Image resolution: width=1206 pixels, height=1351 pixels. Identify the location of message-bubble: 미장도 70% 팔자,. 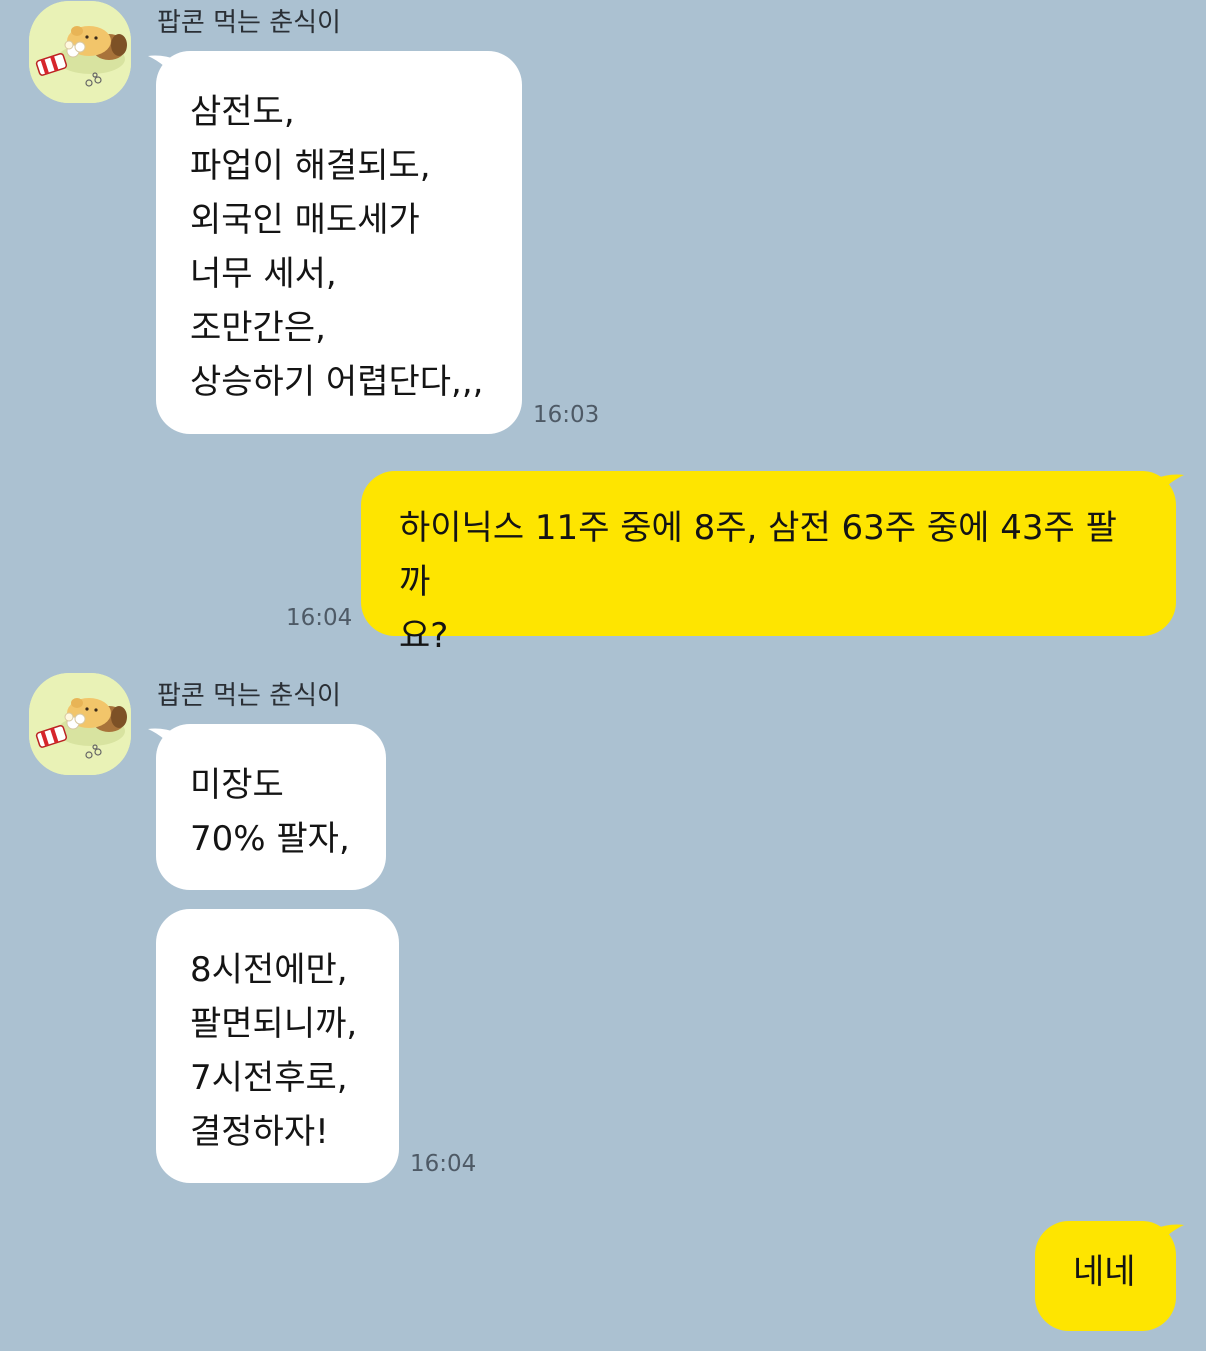
(271, 807).